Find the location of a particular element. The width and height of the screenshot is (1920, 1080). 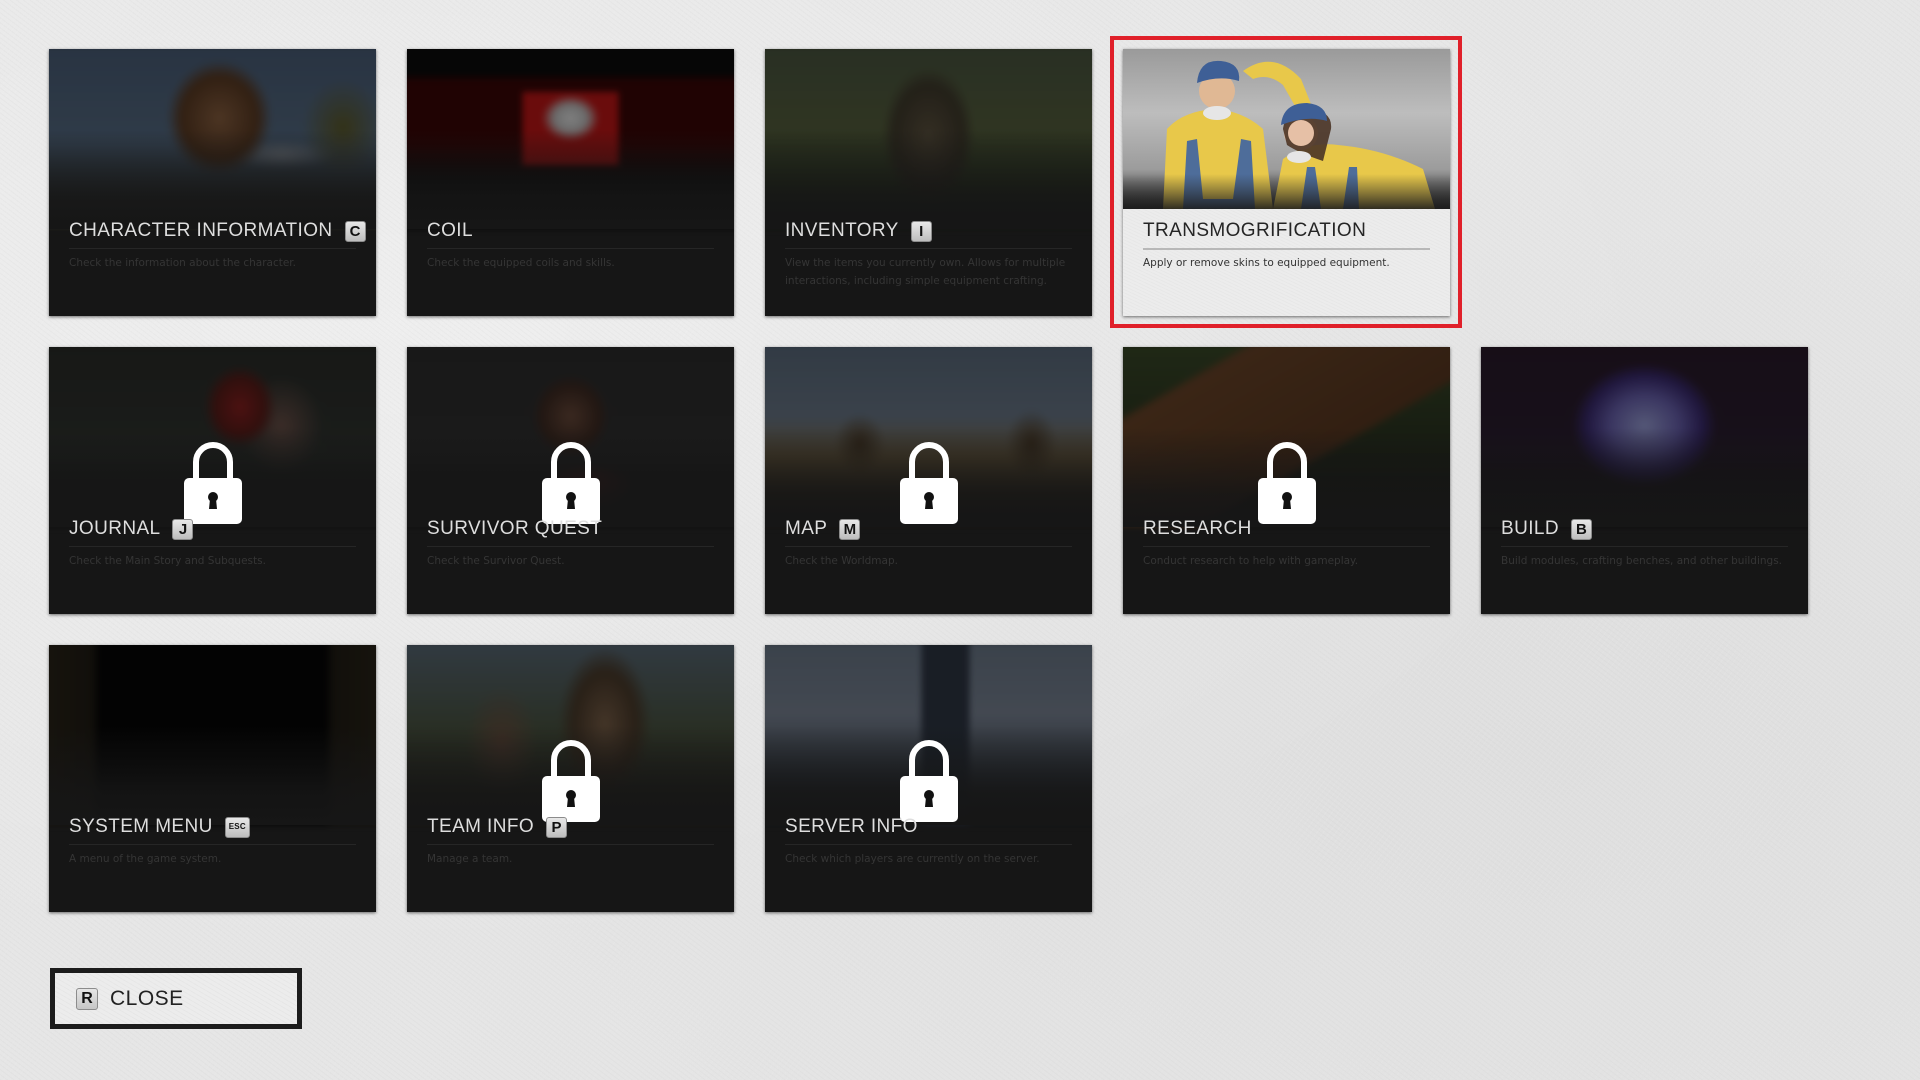

close-button-label: CLOSE is located at coordinates (147, 998).